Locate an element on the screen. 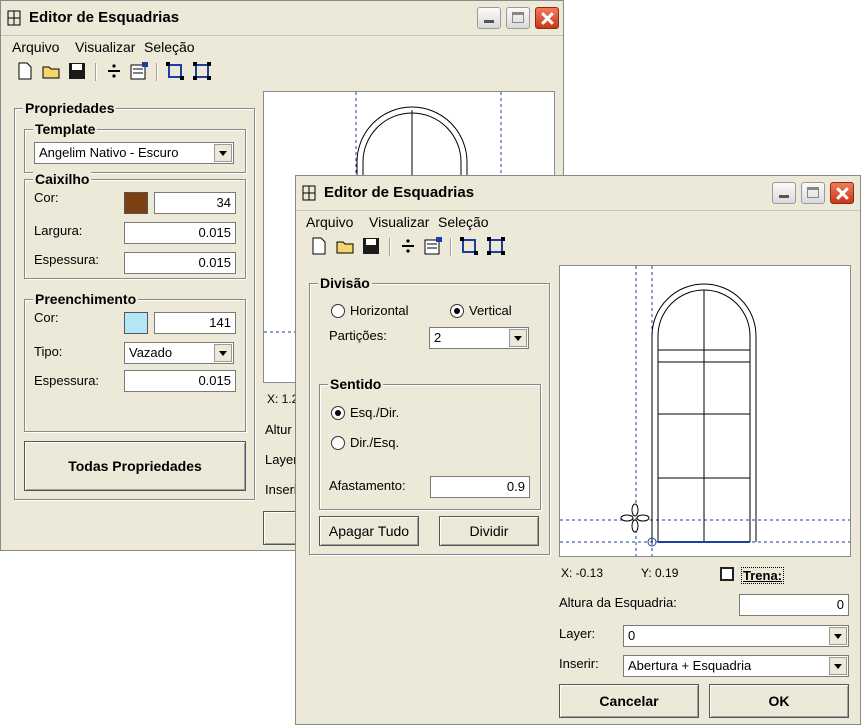  preenchimento-label: Preenchimento is located at coordinates (86, 299).